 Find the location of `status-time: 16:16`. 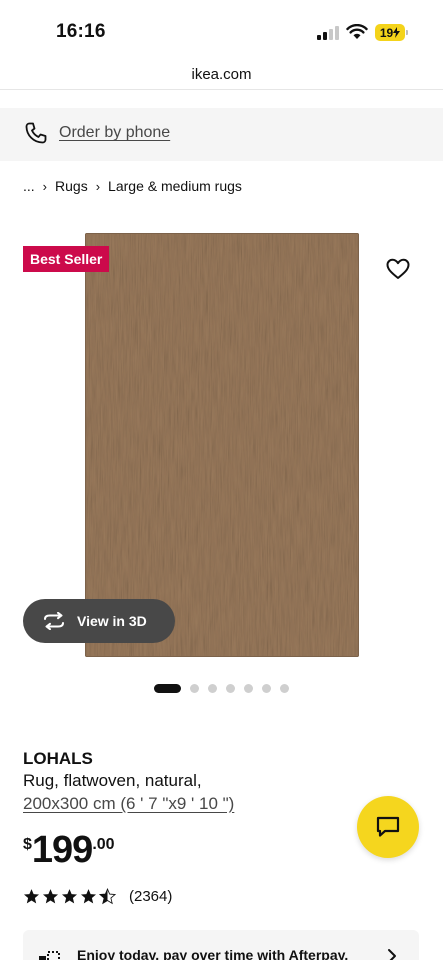

status-time: 16:16 is located at coordinates (81, 31).